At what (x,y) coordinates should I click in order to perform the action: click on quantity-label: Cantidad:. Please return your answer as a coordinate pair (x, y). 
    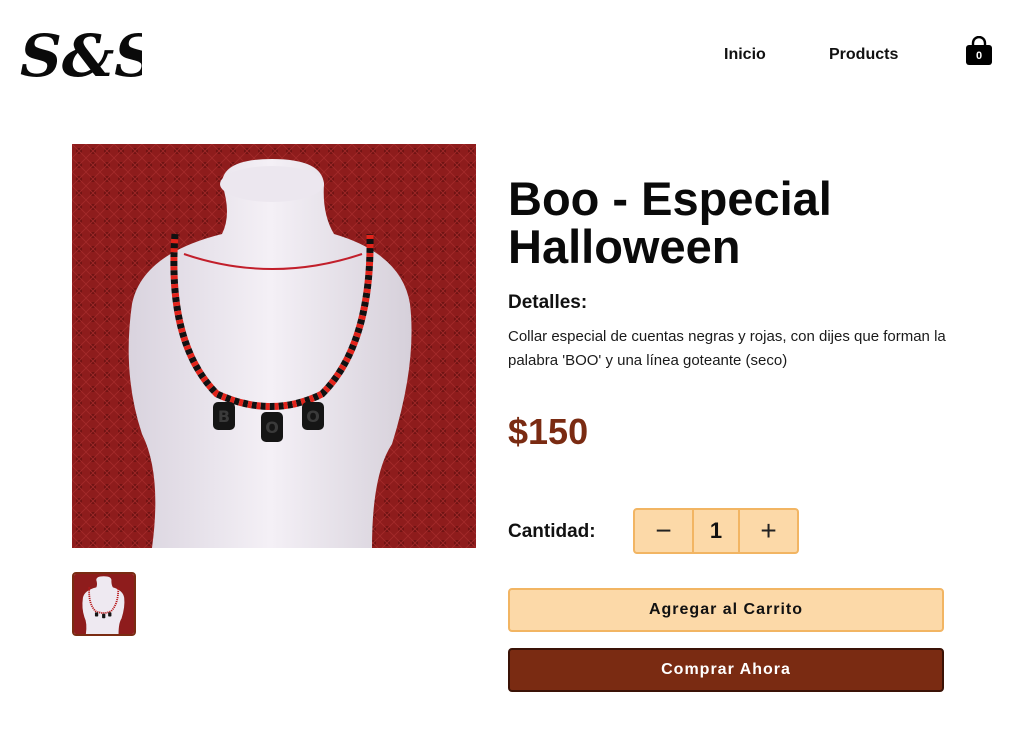
    Looking at the image, I should click on (552, 531).